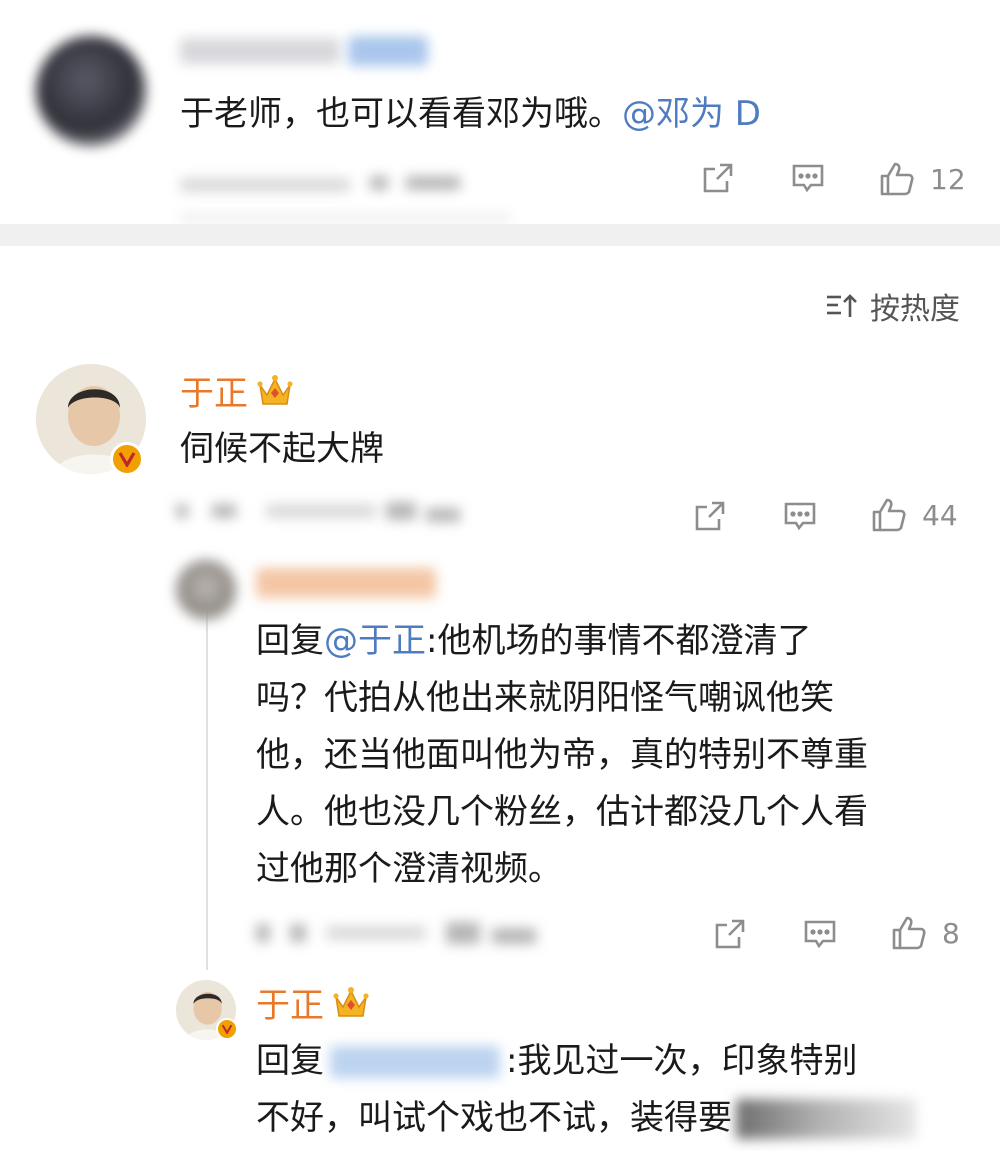 The image size is (1000, 1151). I want to click on author-row-reply2: 于正, so click(313, 1002).